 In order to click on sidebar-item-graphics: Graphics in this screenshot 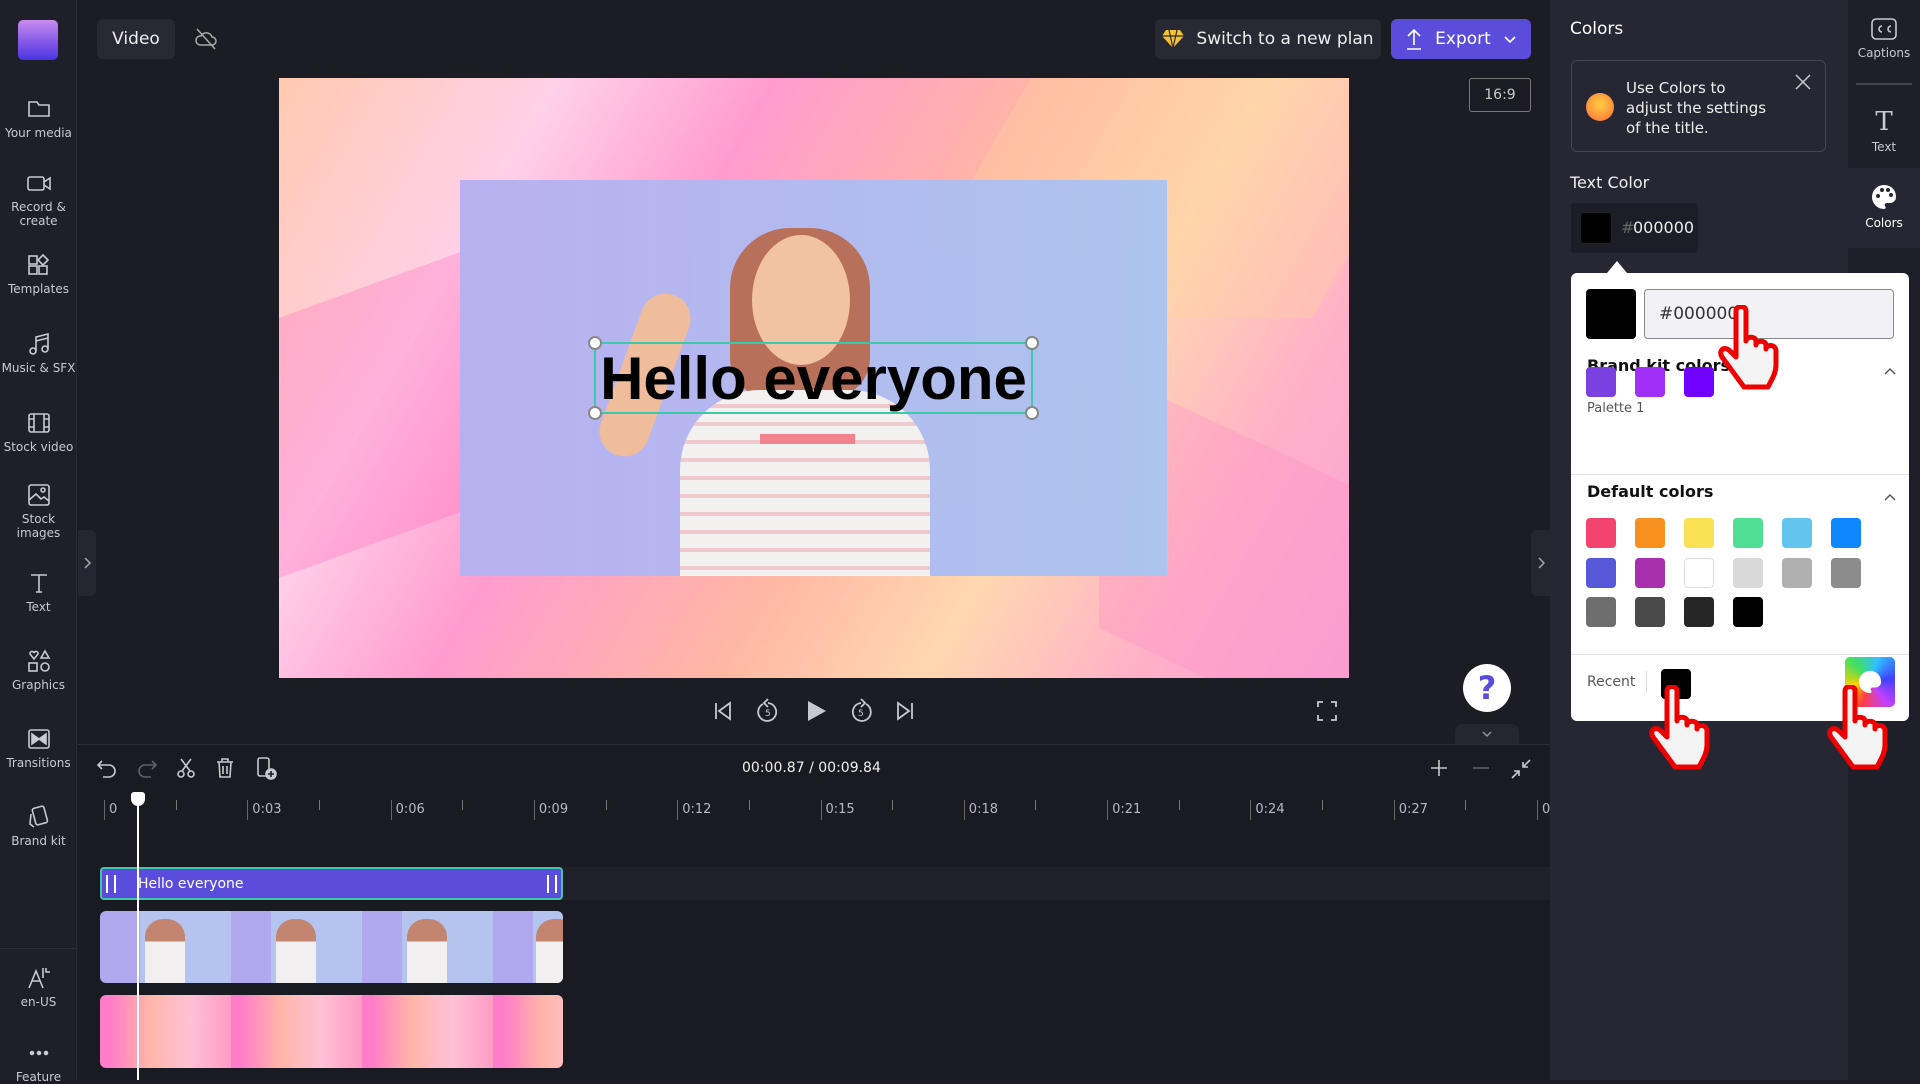, I will do `click(38, 670)`.